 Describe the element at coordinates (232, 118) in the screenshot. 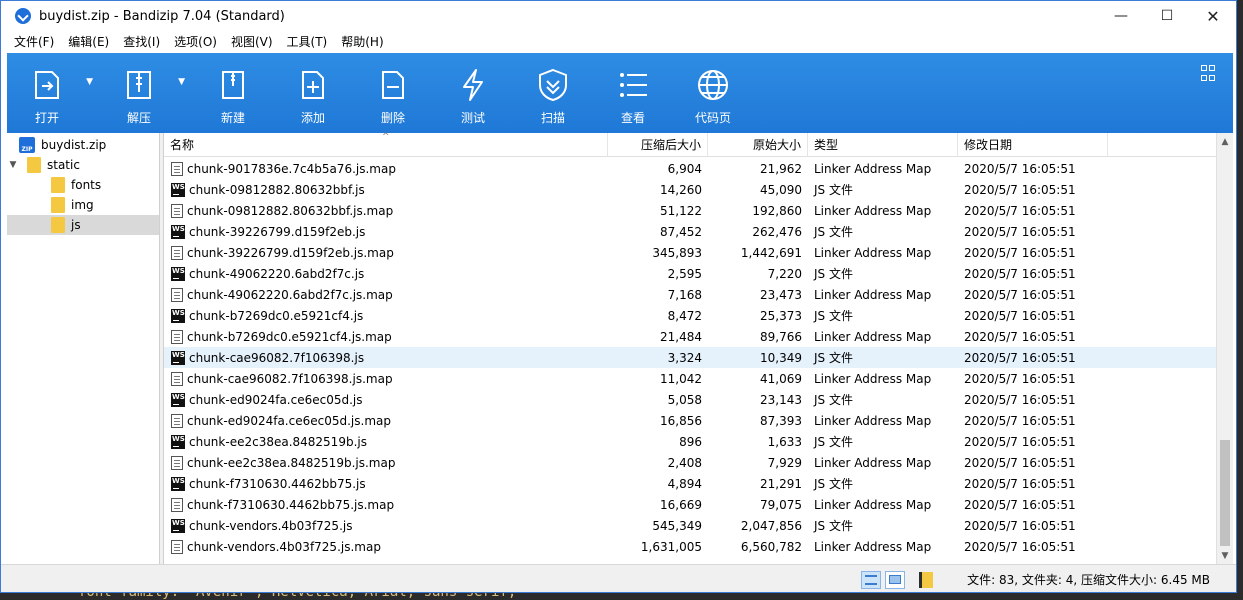

I see `new-archive-label: 新建` at that location.